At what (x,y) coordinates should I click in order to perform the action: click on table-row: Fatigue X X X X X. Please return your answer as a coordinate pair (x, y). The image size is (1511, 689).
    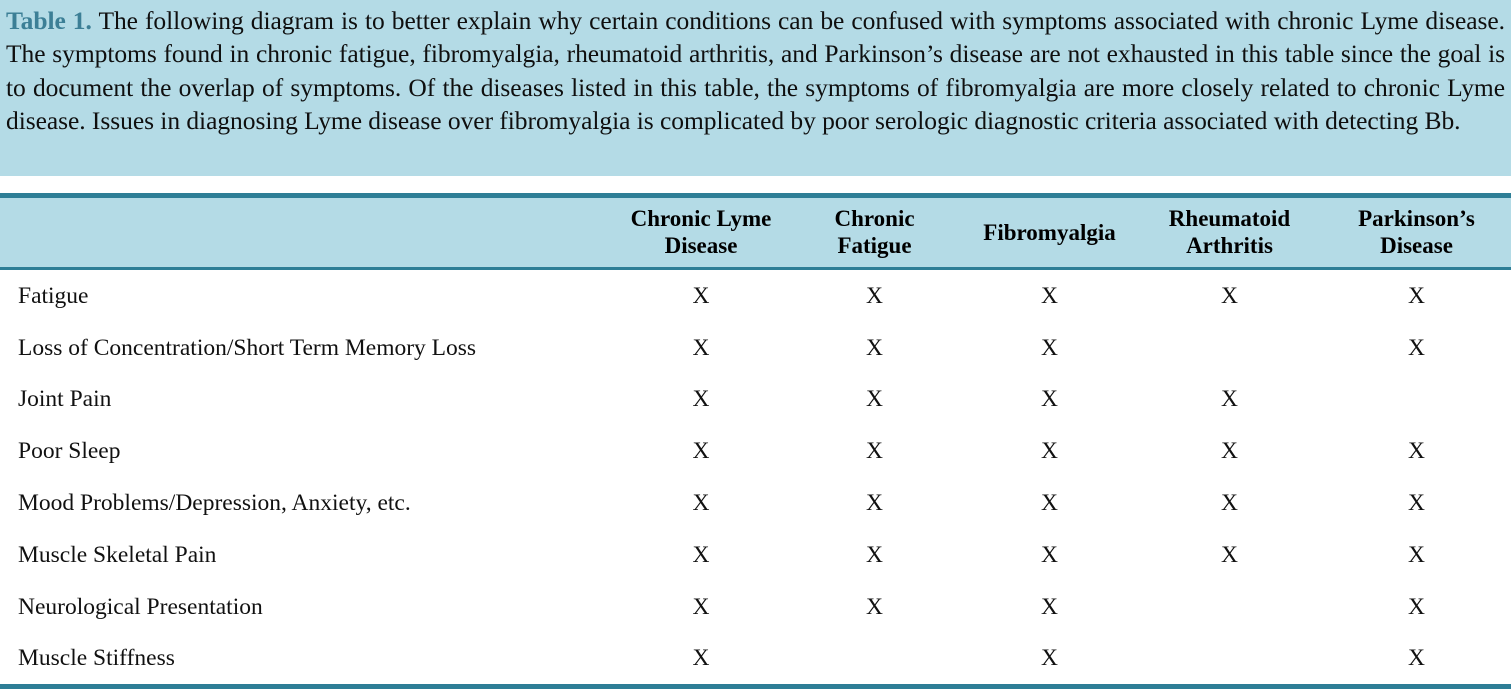
    Looking at the image, I should click on (755, 295).